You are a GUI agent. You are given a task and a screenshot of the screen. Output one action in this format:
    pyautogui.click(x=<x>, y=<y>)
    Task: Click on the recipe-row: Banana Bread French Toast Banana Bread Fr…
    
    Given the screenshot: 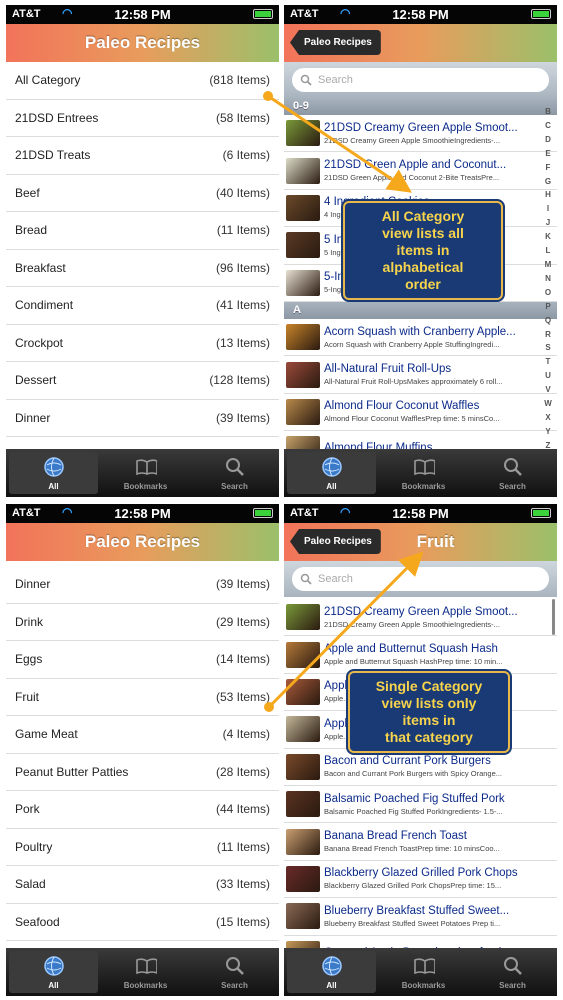 What is the action you would take?
    pyautogui.click(x=420, y=842)
    